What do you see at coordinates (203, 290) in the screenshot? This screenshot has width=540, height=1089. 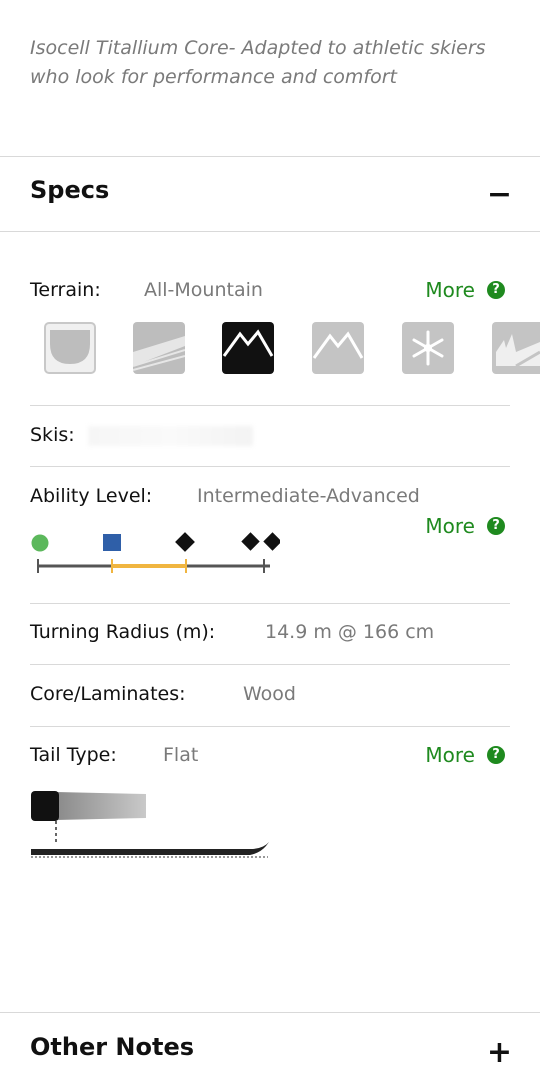 I see `terrain-value: All-Mountain` at bounding box center [203, 290].